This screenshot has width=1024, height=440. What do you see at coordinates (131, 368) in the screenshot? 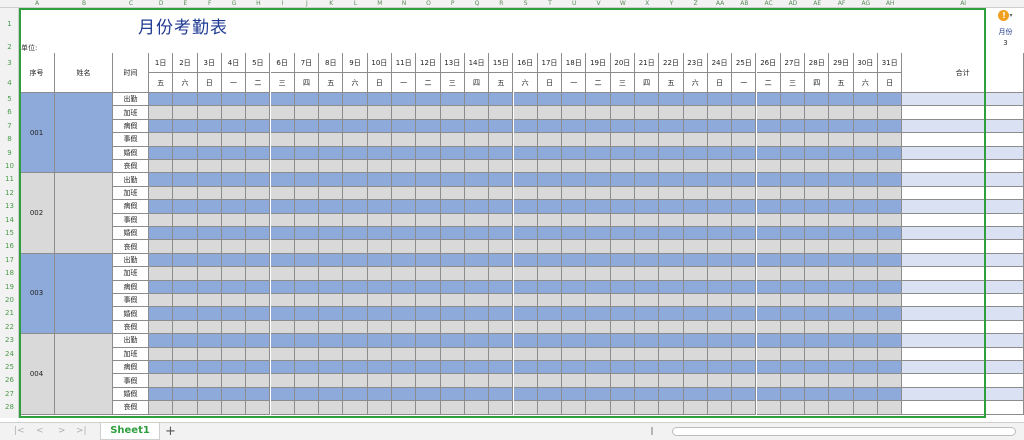
I see `attendance-type-label: 病假` at bounding box center [131, 368].